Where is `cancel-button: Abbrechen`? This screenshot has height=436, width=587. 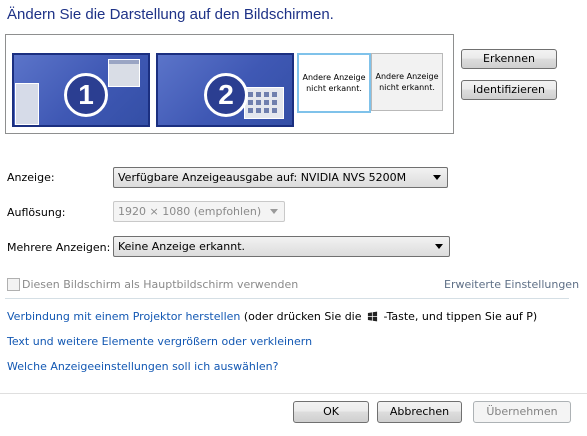
cancel-button: Abbrechen is located at coordinates (419, 412).